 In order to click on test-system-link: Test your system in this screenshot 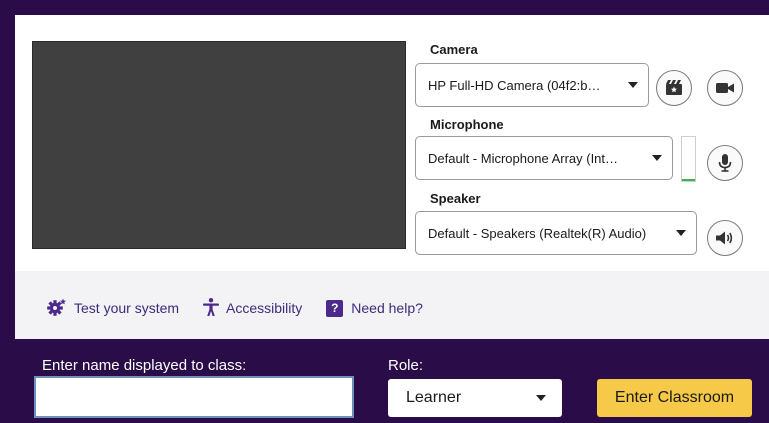, I will do `click(113, 308)`.